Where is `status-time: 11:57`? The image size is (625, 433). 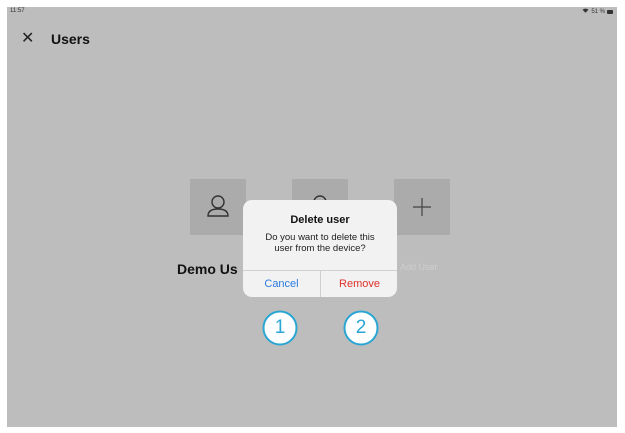 status-time: 11:57 is located at coordinates (17, 11).